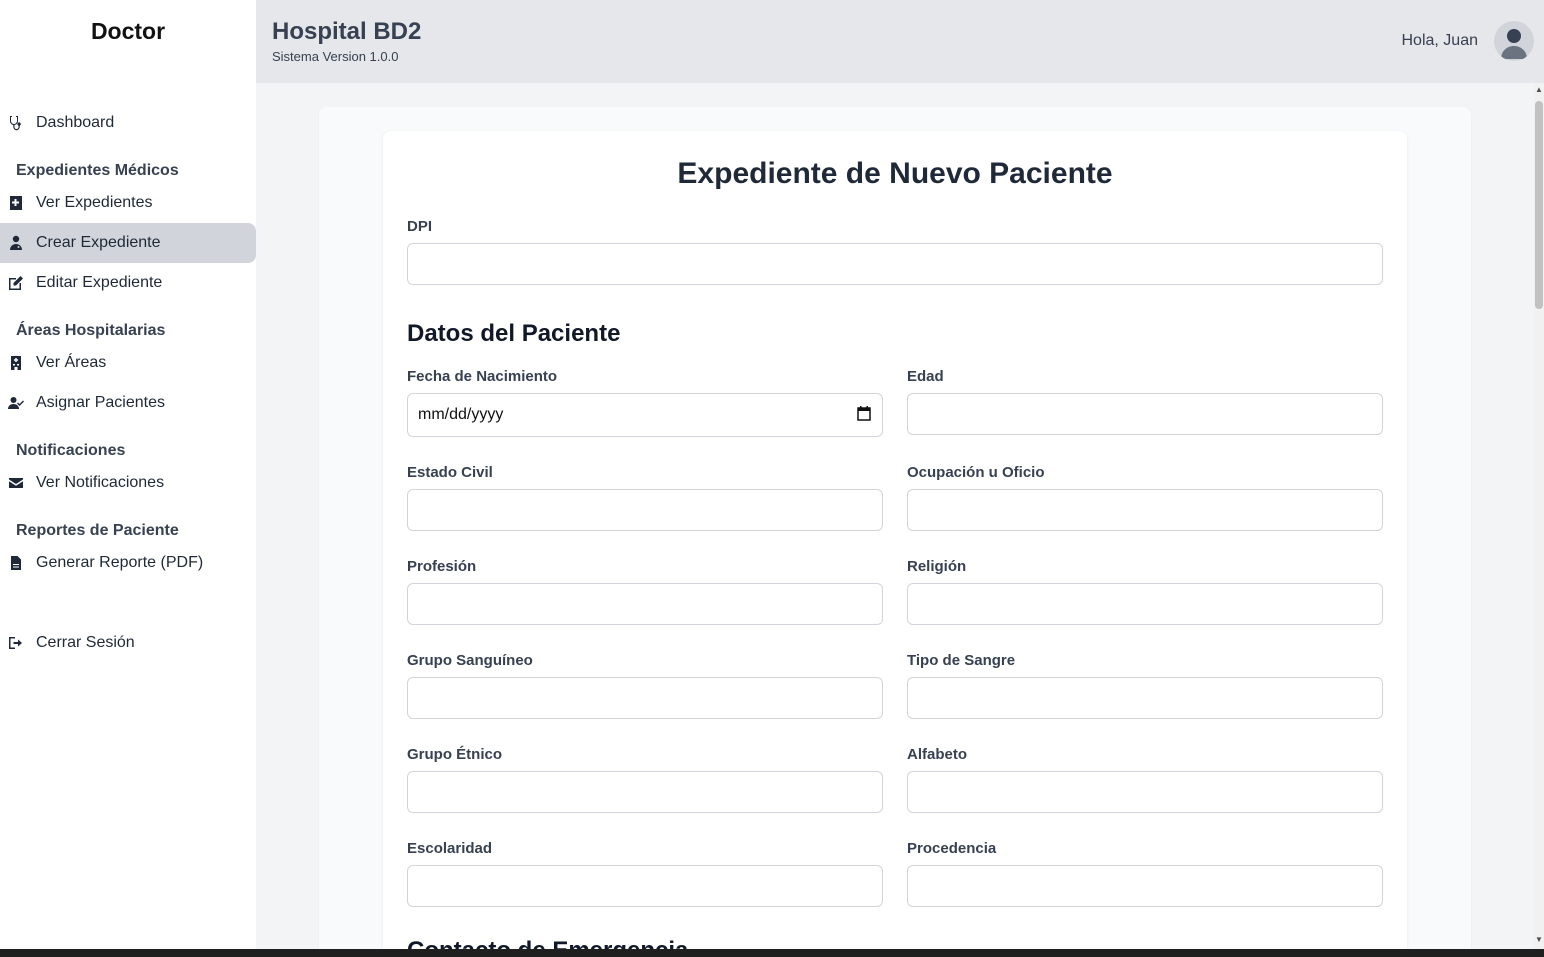 The image size is (1544, 957). Describe the element at coordinates (1539, 939) in the screenshot. I see `scroll-down-arrow-icon: ▼` at that location.